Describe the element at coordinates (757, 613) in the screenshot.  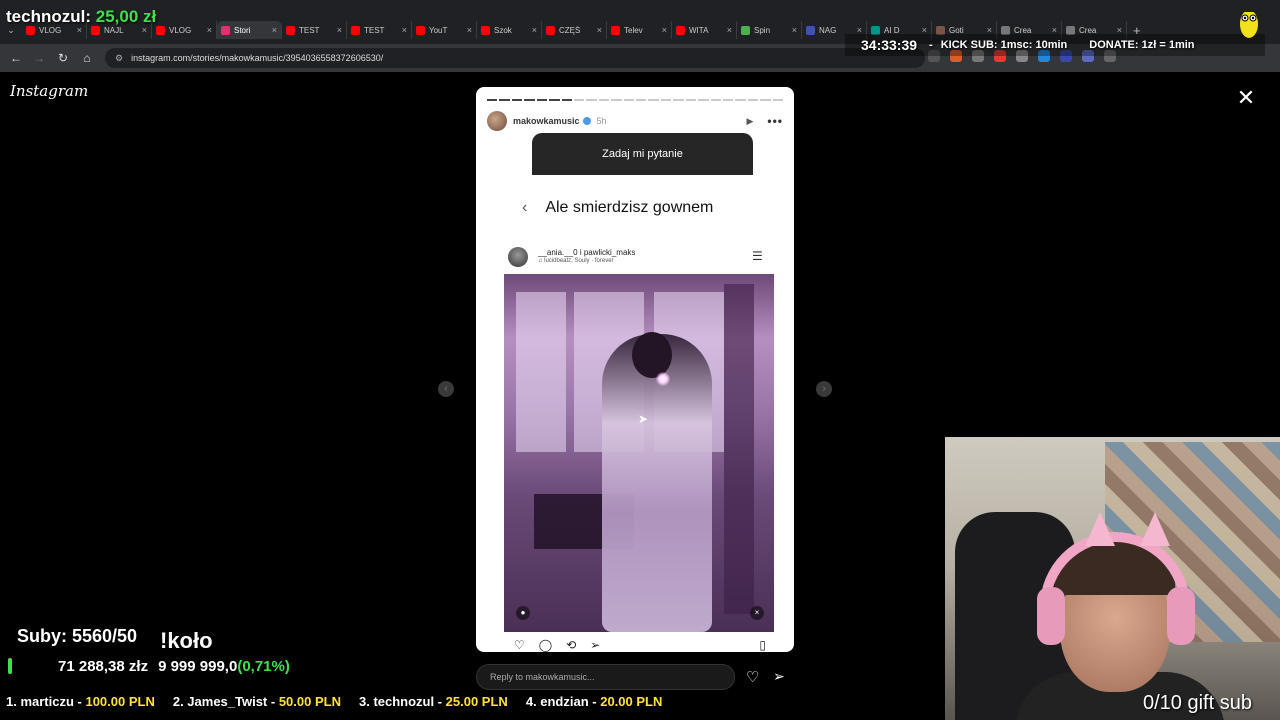
I see `mute-icon: ×` at that location.